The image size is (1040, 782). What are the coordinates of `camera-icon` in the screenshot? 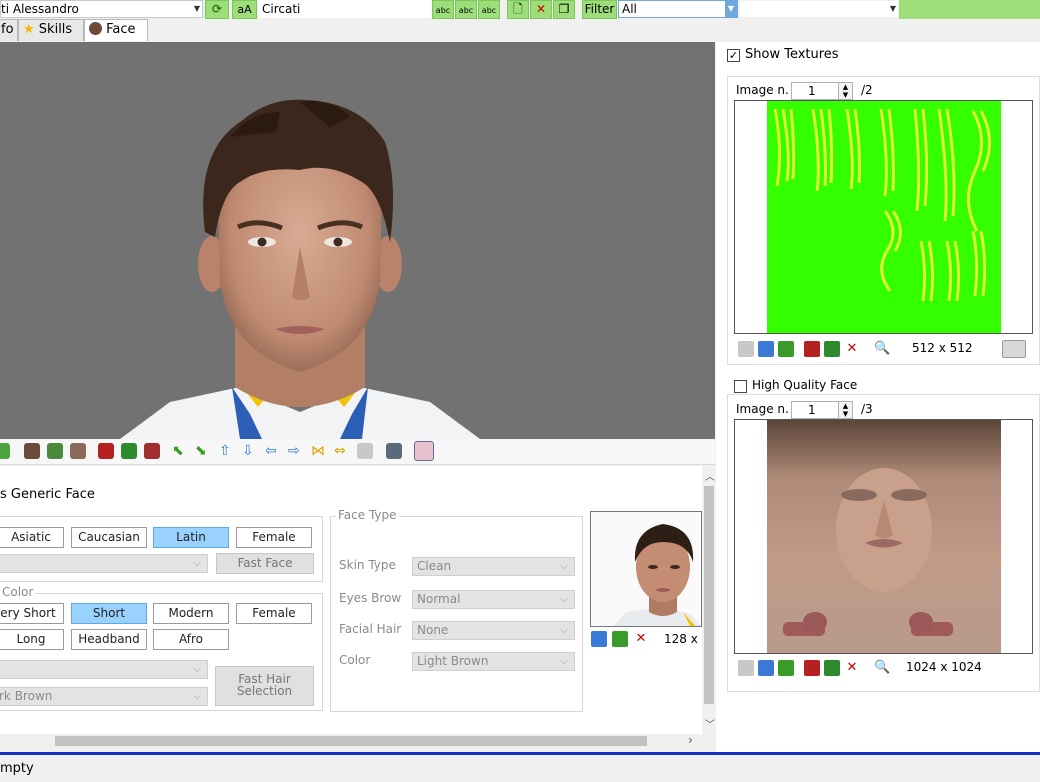 It's located at (394, 451).